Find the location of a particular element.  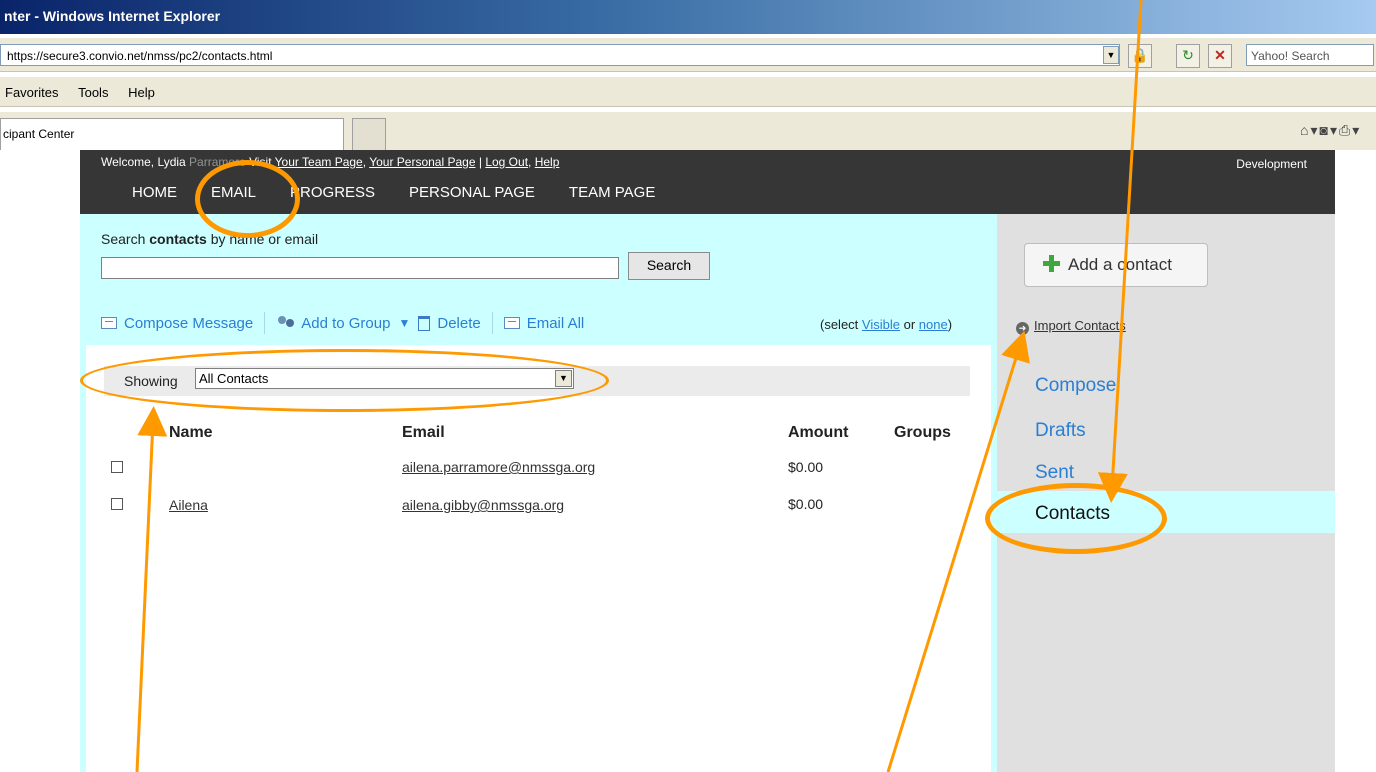

arrow-to-filter is located at coordinates (151, 589).